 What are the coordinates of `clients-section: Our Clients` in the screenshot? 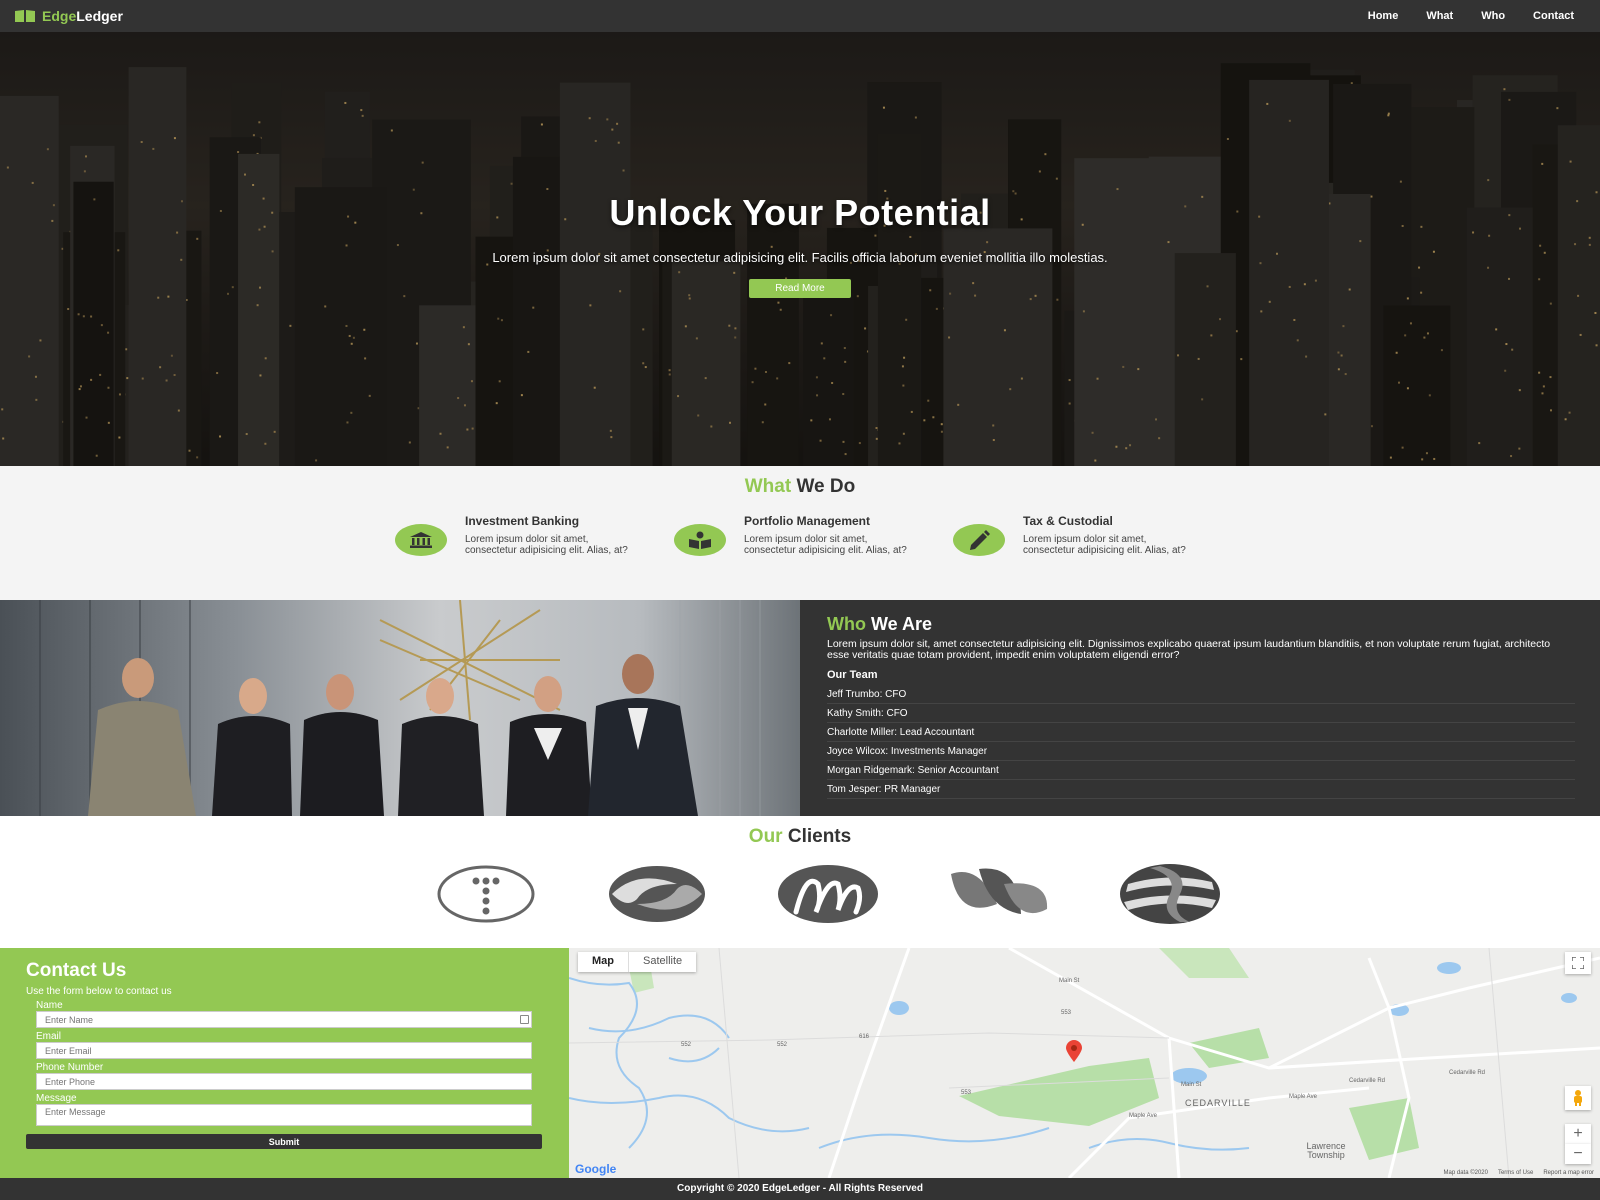 It's located at (800, 882).